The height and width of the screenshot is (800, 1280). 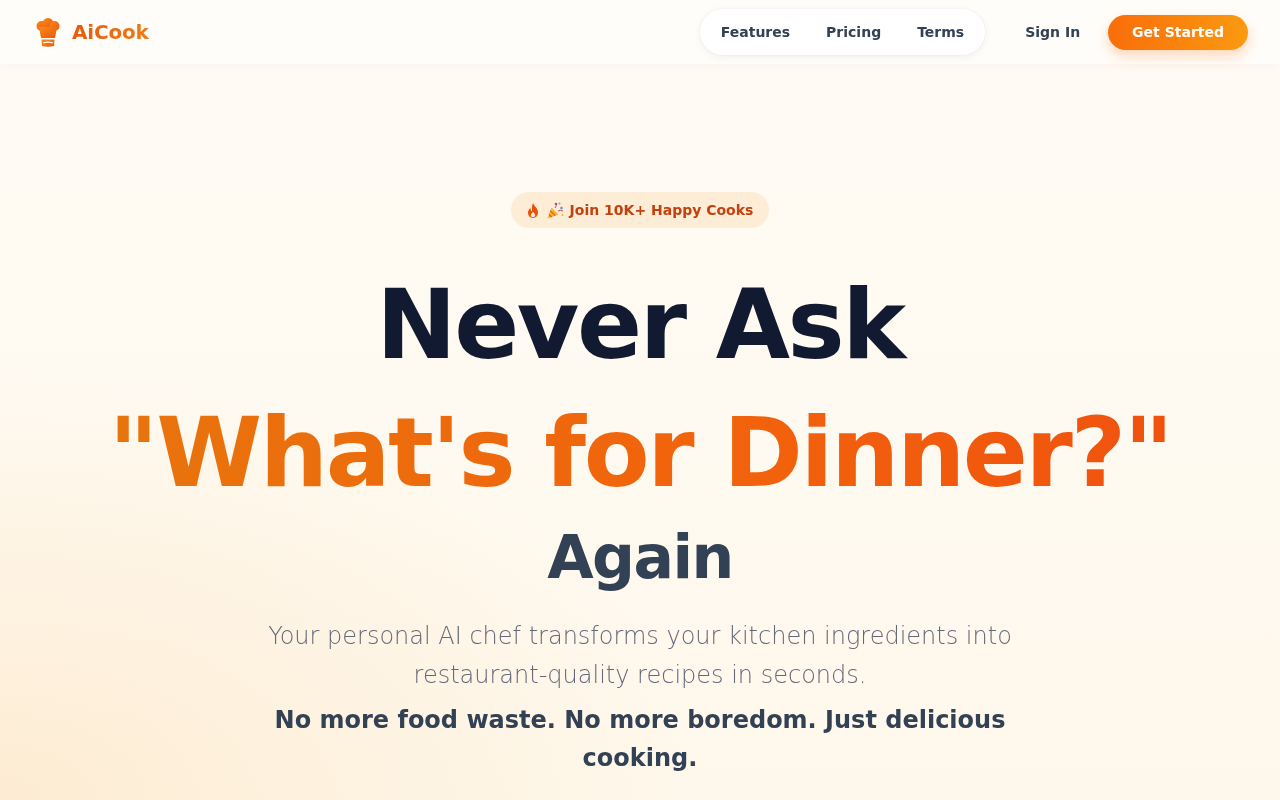 What do you see at coordinates (661, 210) in the screenshot?
I see `badge-text: Join 10K+ Happy Cooks` at bounding box center [661, 210].